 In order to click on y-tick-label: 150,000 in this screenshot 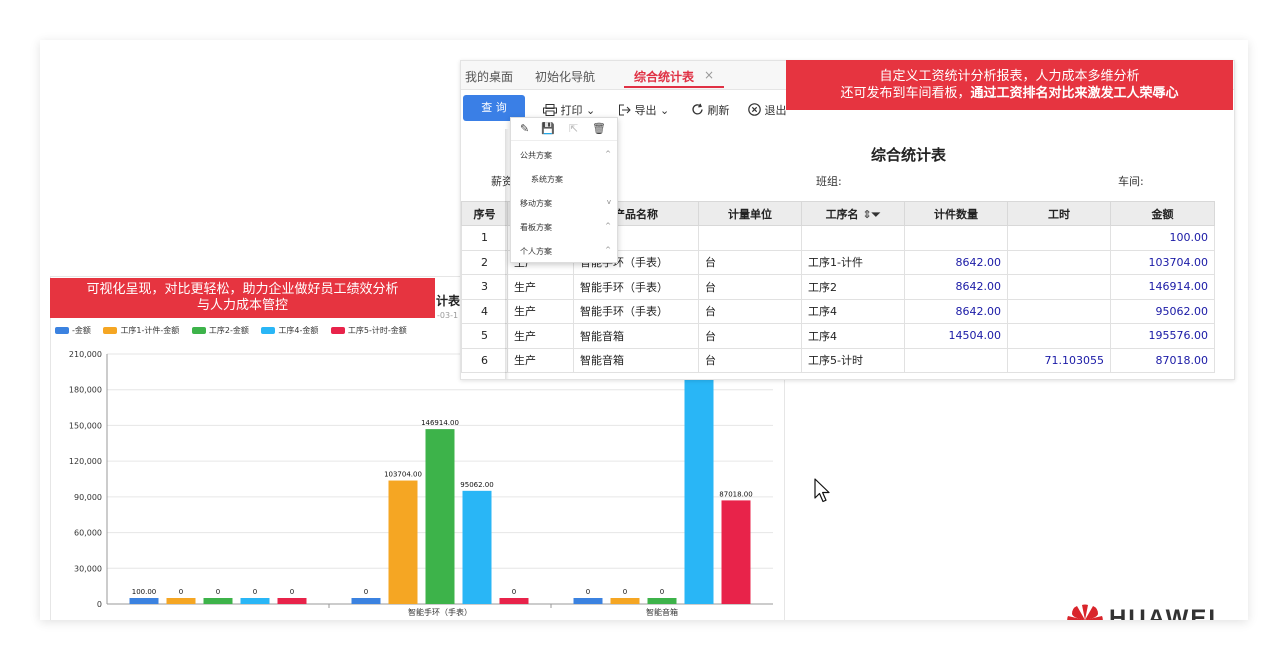, I will do `click(85, 425)`.